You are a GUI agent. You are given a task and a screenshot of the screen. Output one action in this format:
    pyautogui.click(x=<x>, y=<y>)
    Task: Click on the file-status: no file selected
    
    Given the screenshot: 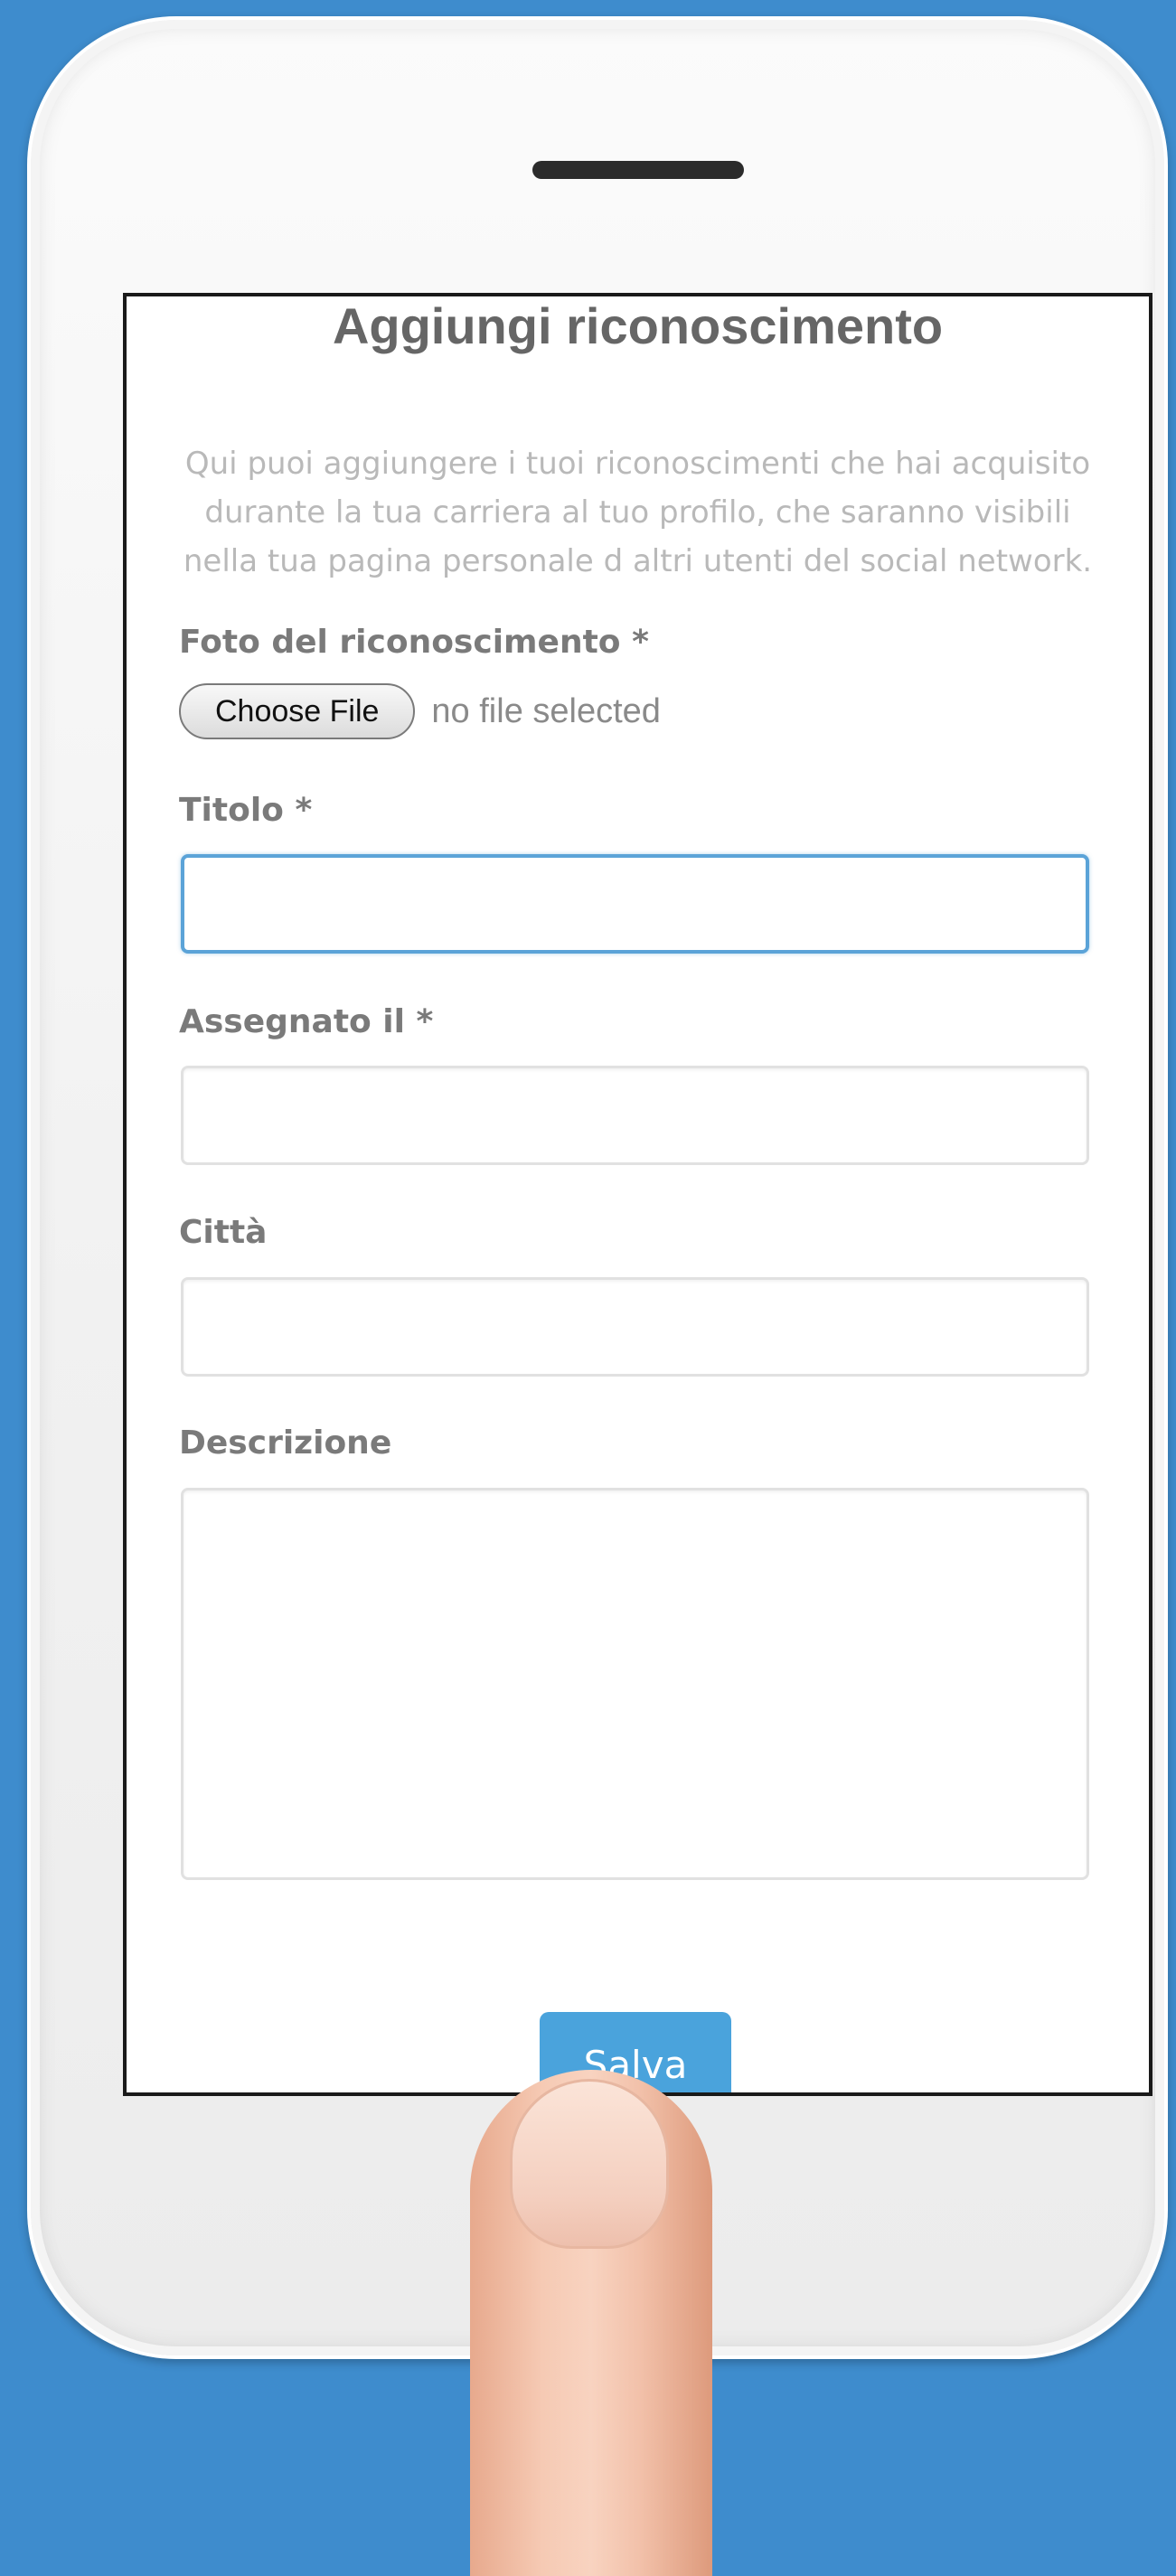 What is the action you would take?
    pyautogui.click(x=546, y=711)
    